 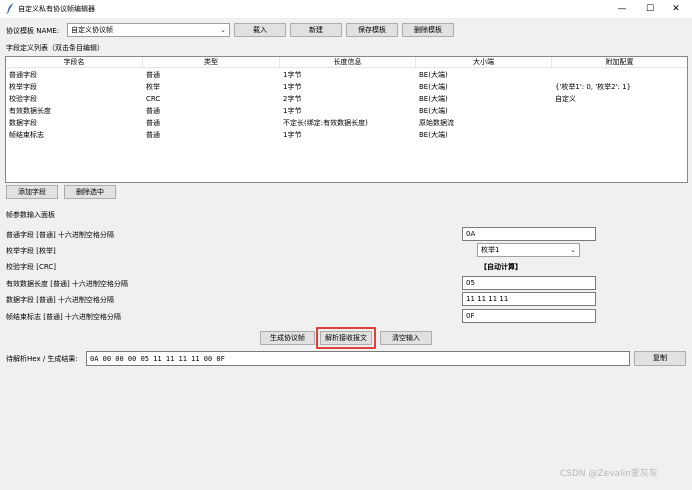 I want to click on table-row: 枚举字段 枚举 1字节 BE(大端) {'枚举1': 0, '枚举2': 1}, so click(x=346, y=87).